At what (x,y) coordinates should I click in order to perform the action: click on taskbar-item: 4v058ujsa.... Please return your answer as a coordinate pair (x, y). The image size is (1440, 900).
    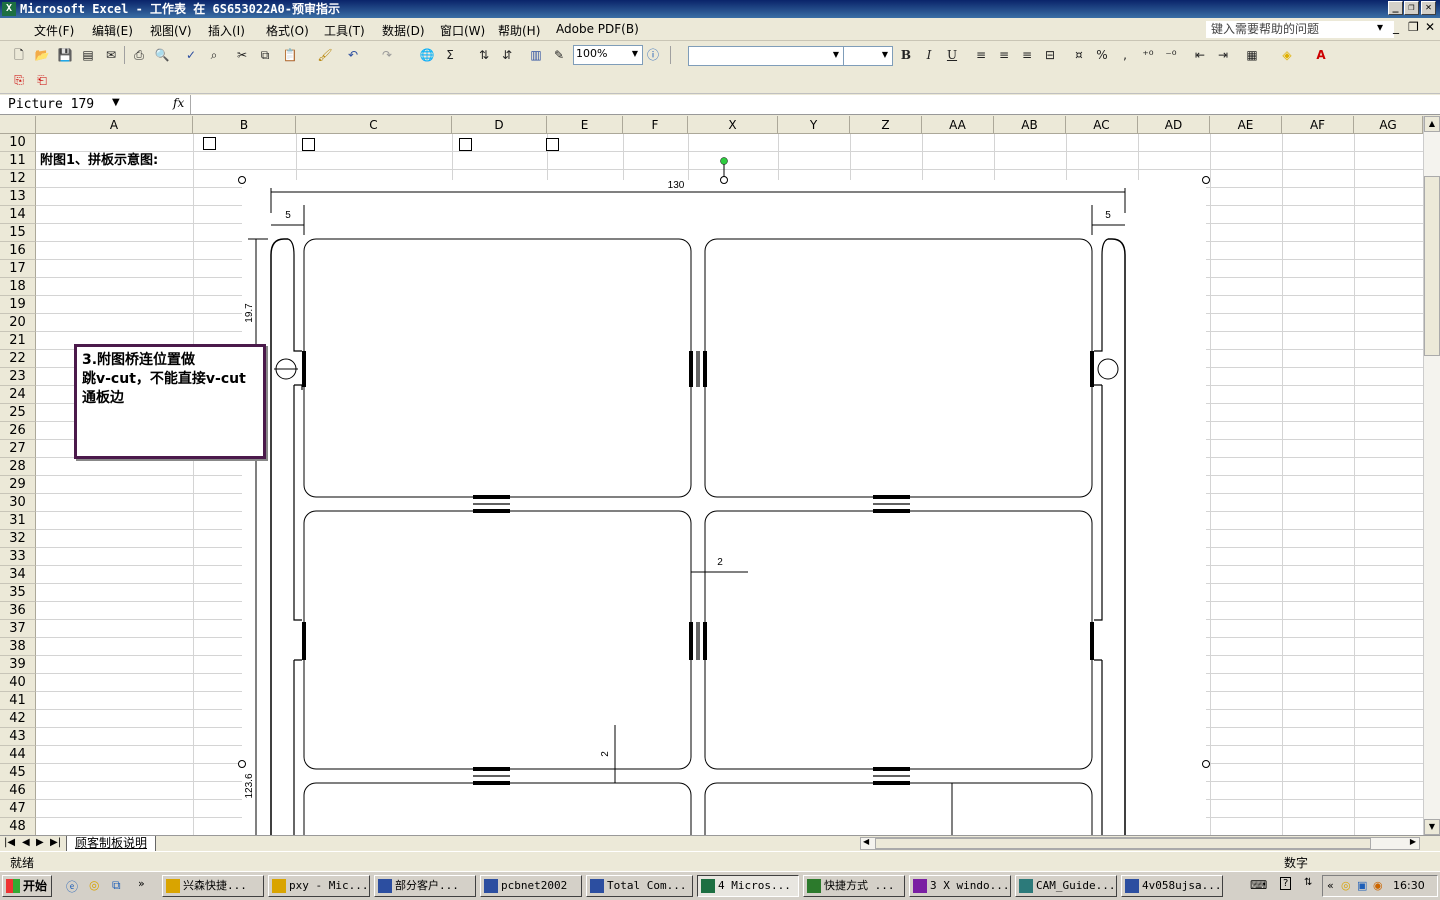
    Looking at the image, I should click on (1172, 886).